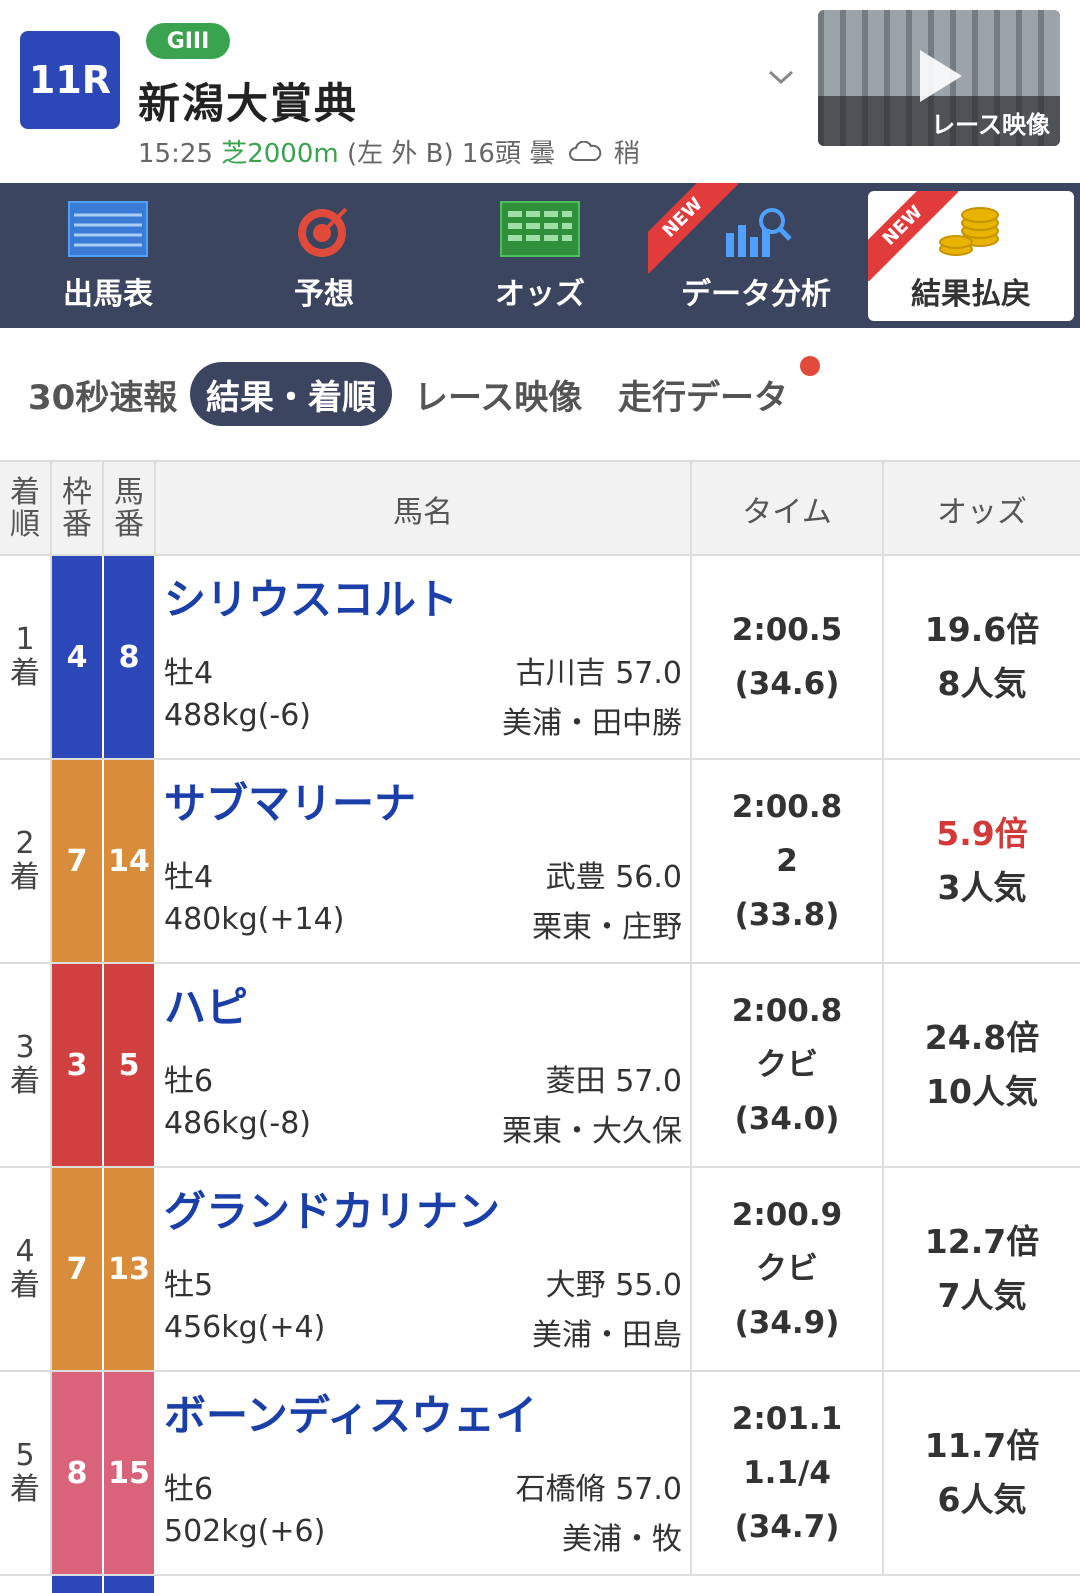 This screenshot has height=1593, width=1080. I want to click on notification-dot, so click(810, 366).